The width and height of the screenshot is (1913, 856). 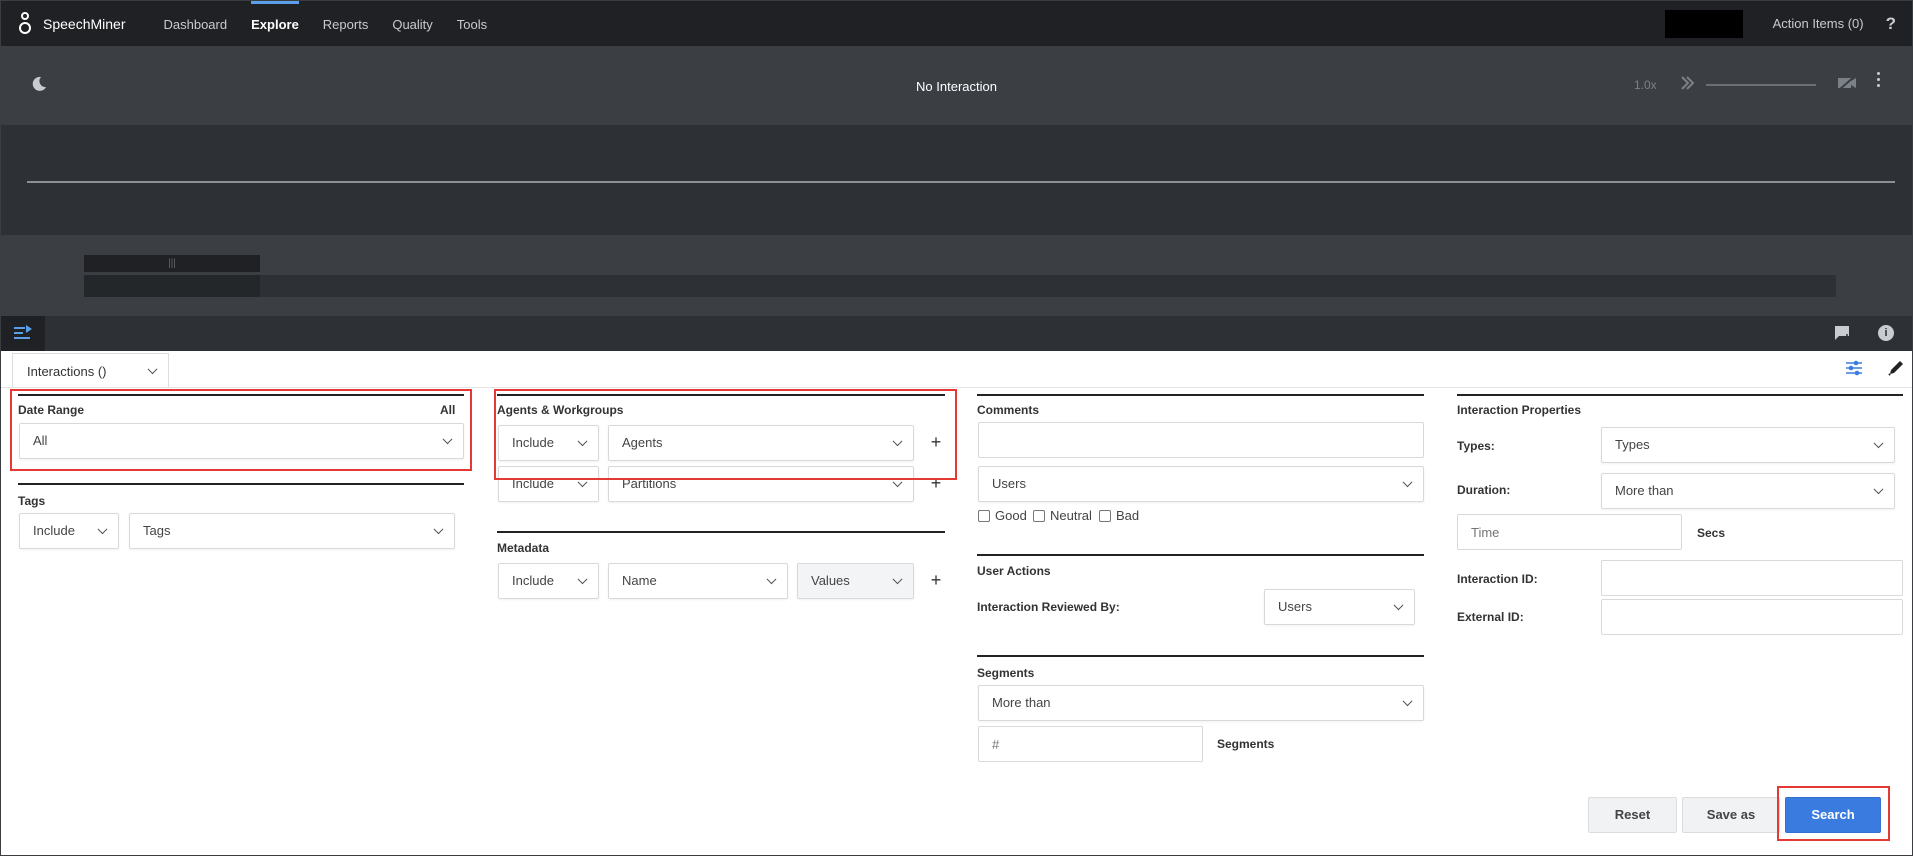 What do you see at coordinates (472, 23) in the screenshot?
I see `nav-tools: Tools` at bounding box center [472, 23].